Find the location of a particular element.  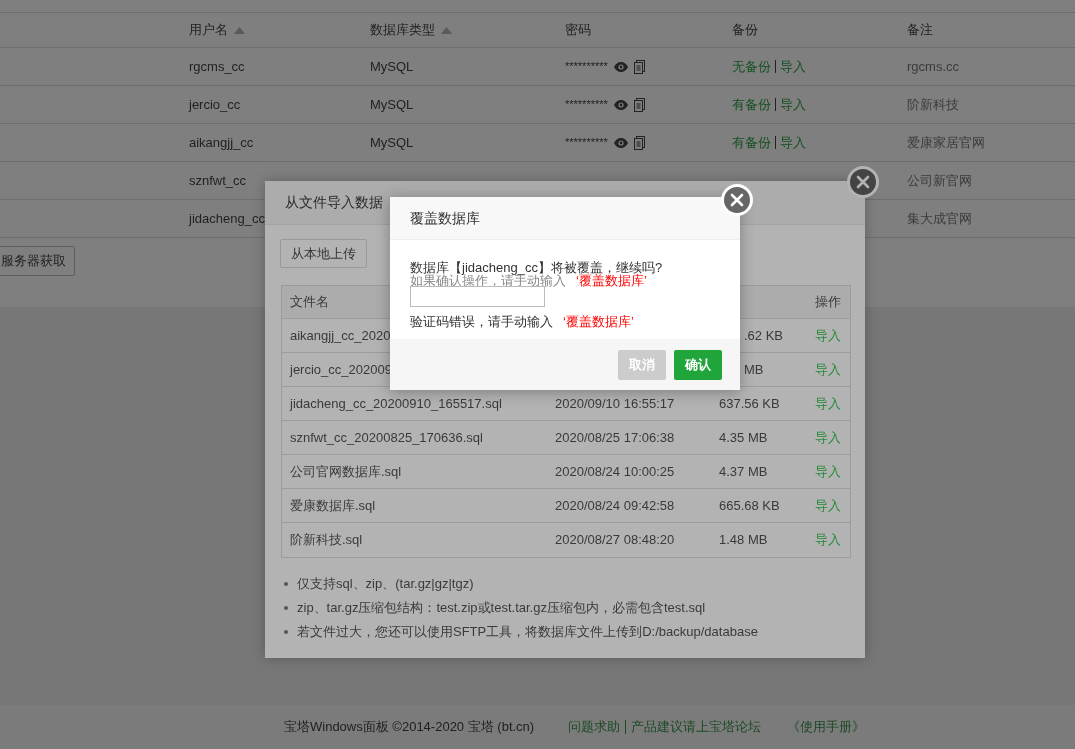

table-cell-text: jidacheng_cc is located at coordinates (227, 218).